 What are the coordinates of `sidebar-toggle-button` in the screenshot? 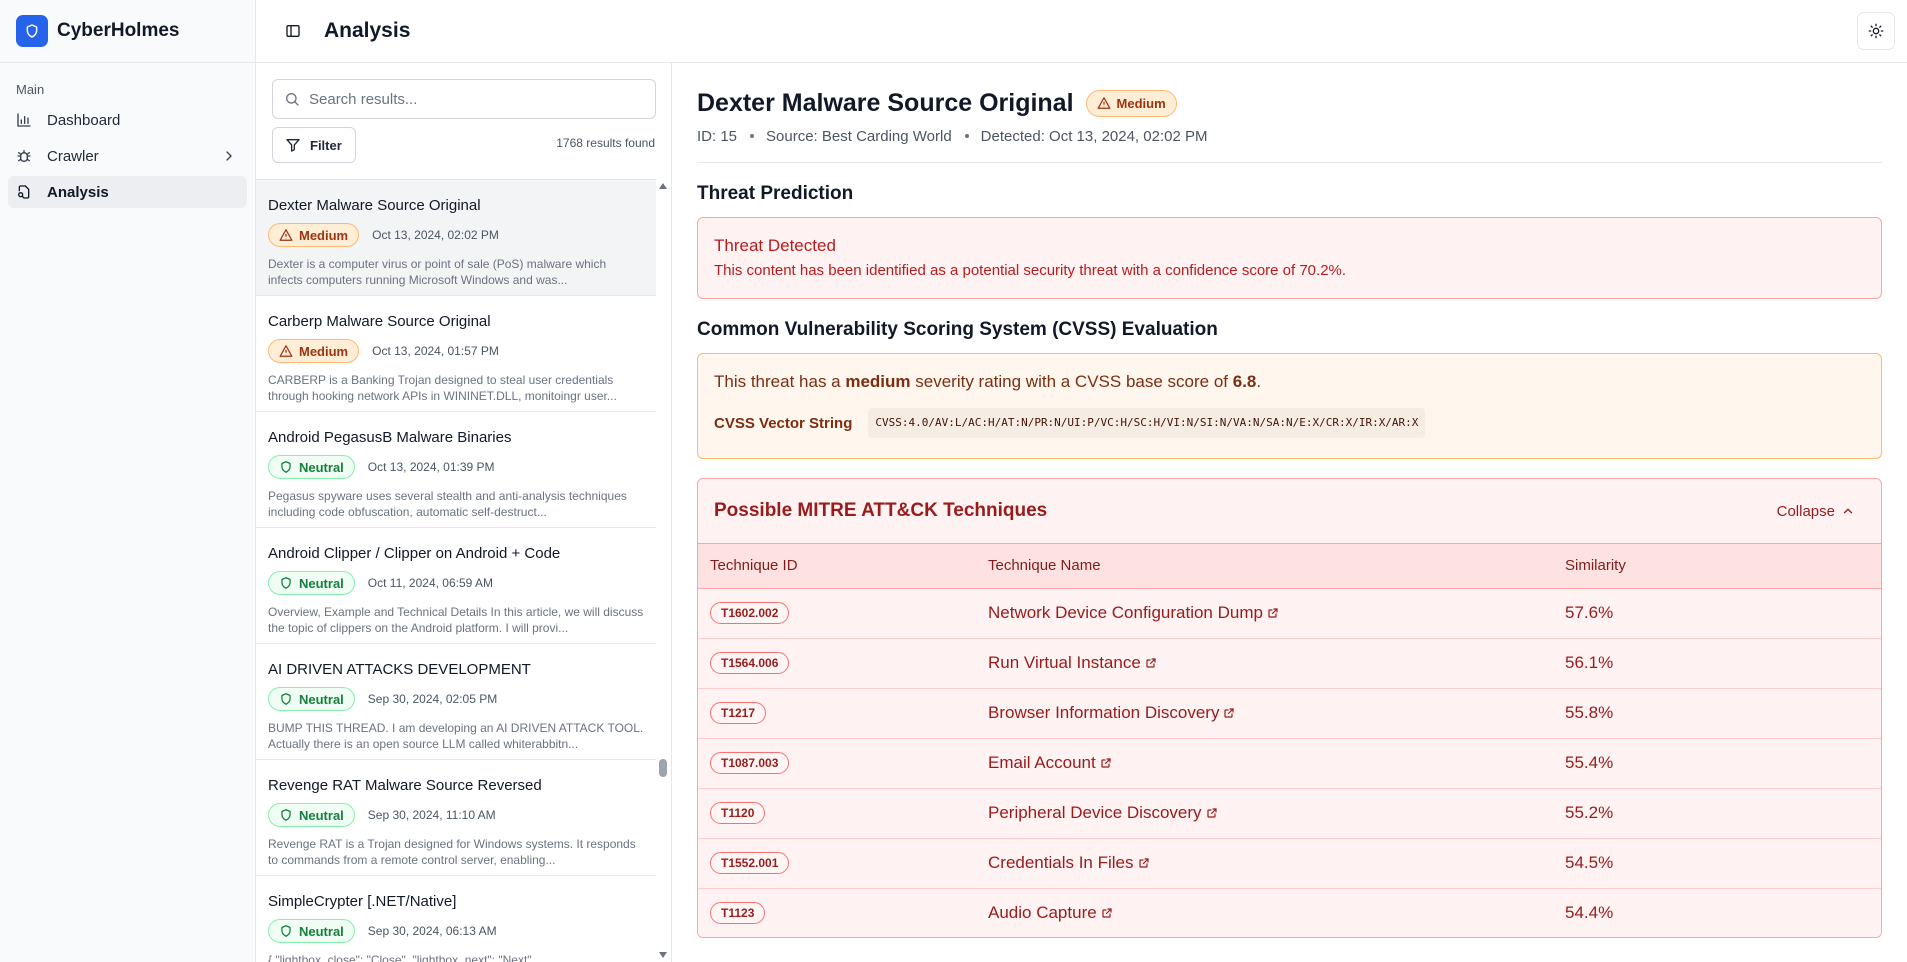 It's located at (293, 31).